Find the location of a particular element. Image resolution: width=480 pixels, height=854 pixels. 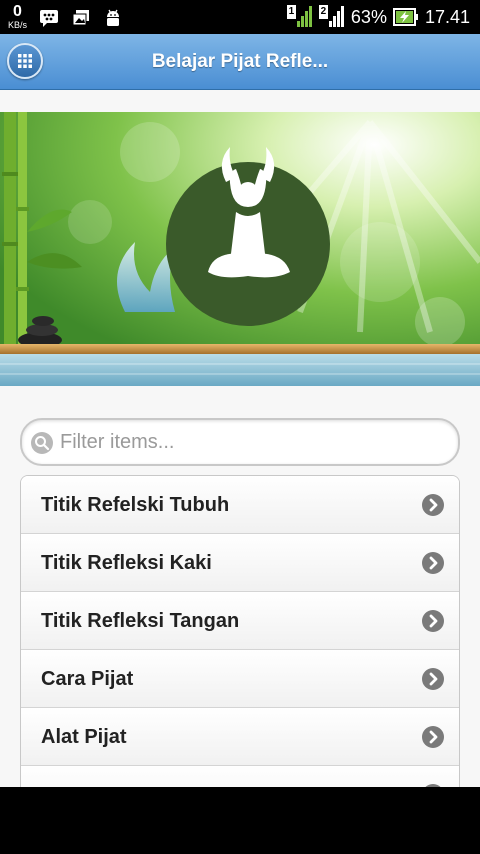

network-speed-unit: KB/s is located at coordinates (18, 25).